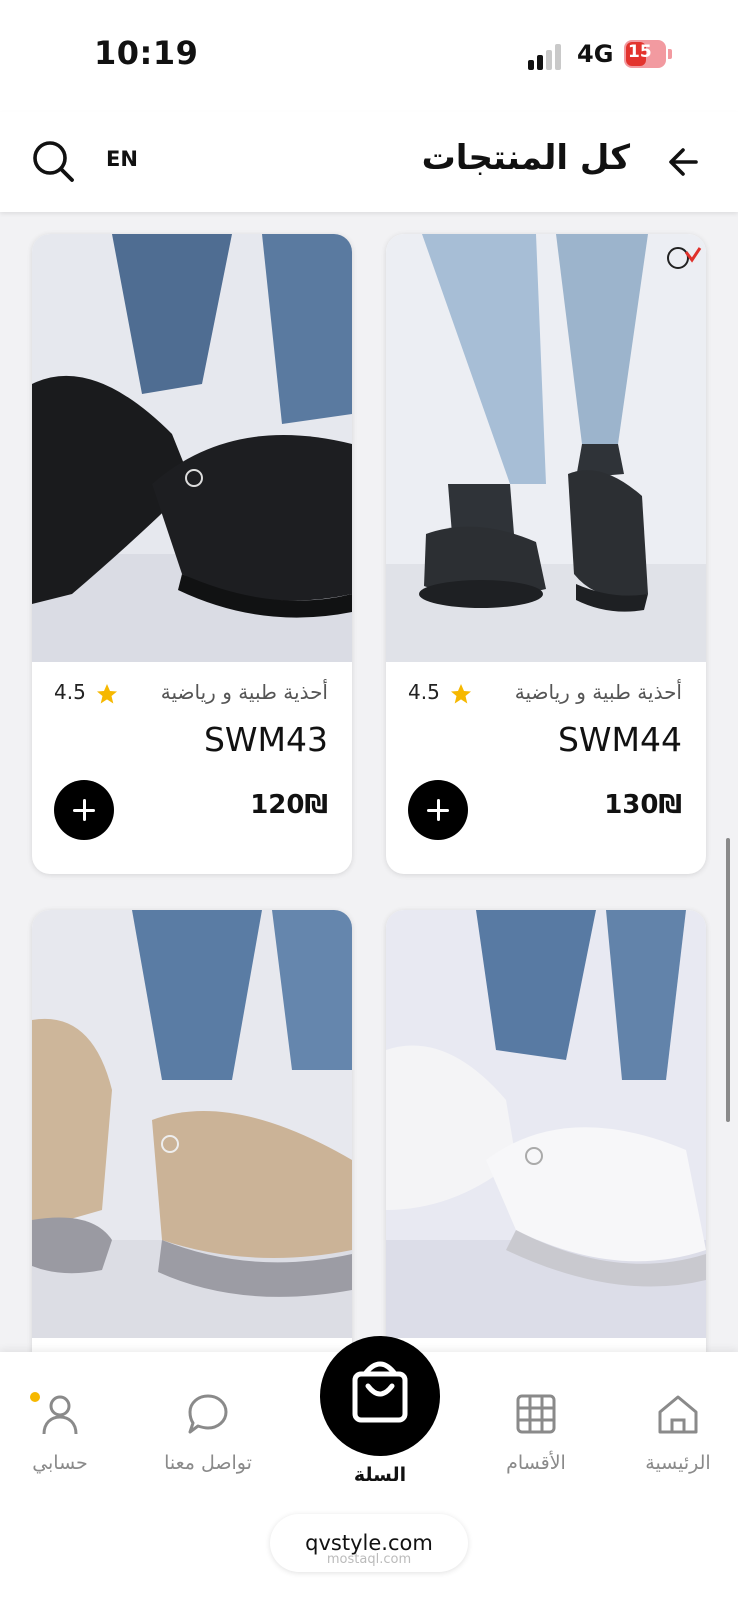 The width and height of the screenshot is (738, 1600). What do you see at coordinates (369, 1559) in the screenshot?
I see `watermark: mostaql.com` at bounding box center [369, 1559].